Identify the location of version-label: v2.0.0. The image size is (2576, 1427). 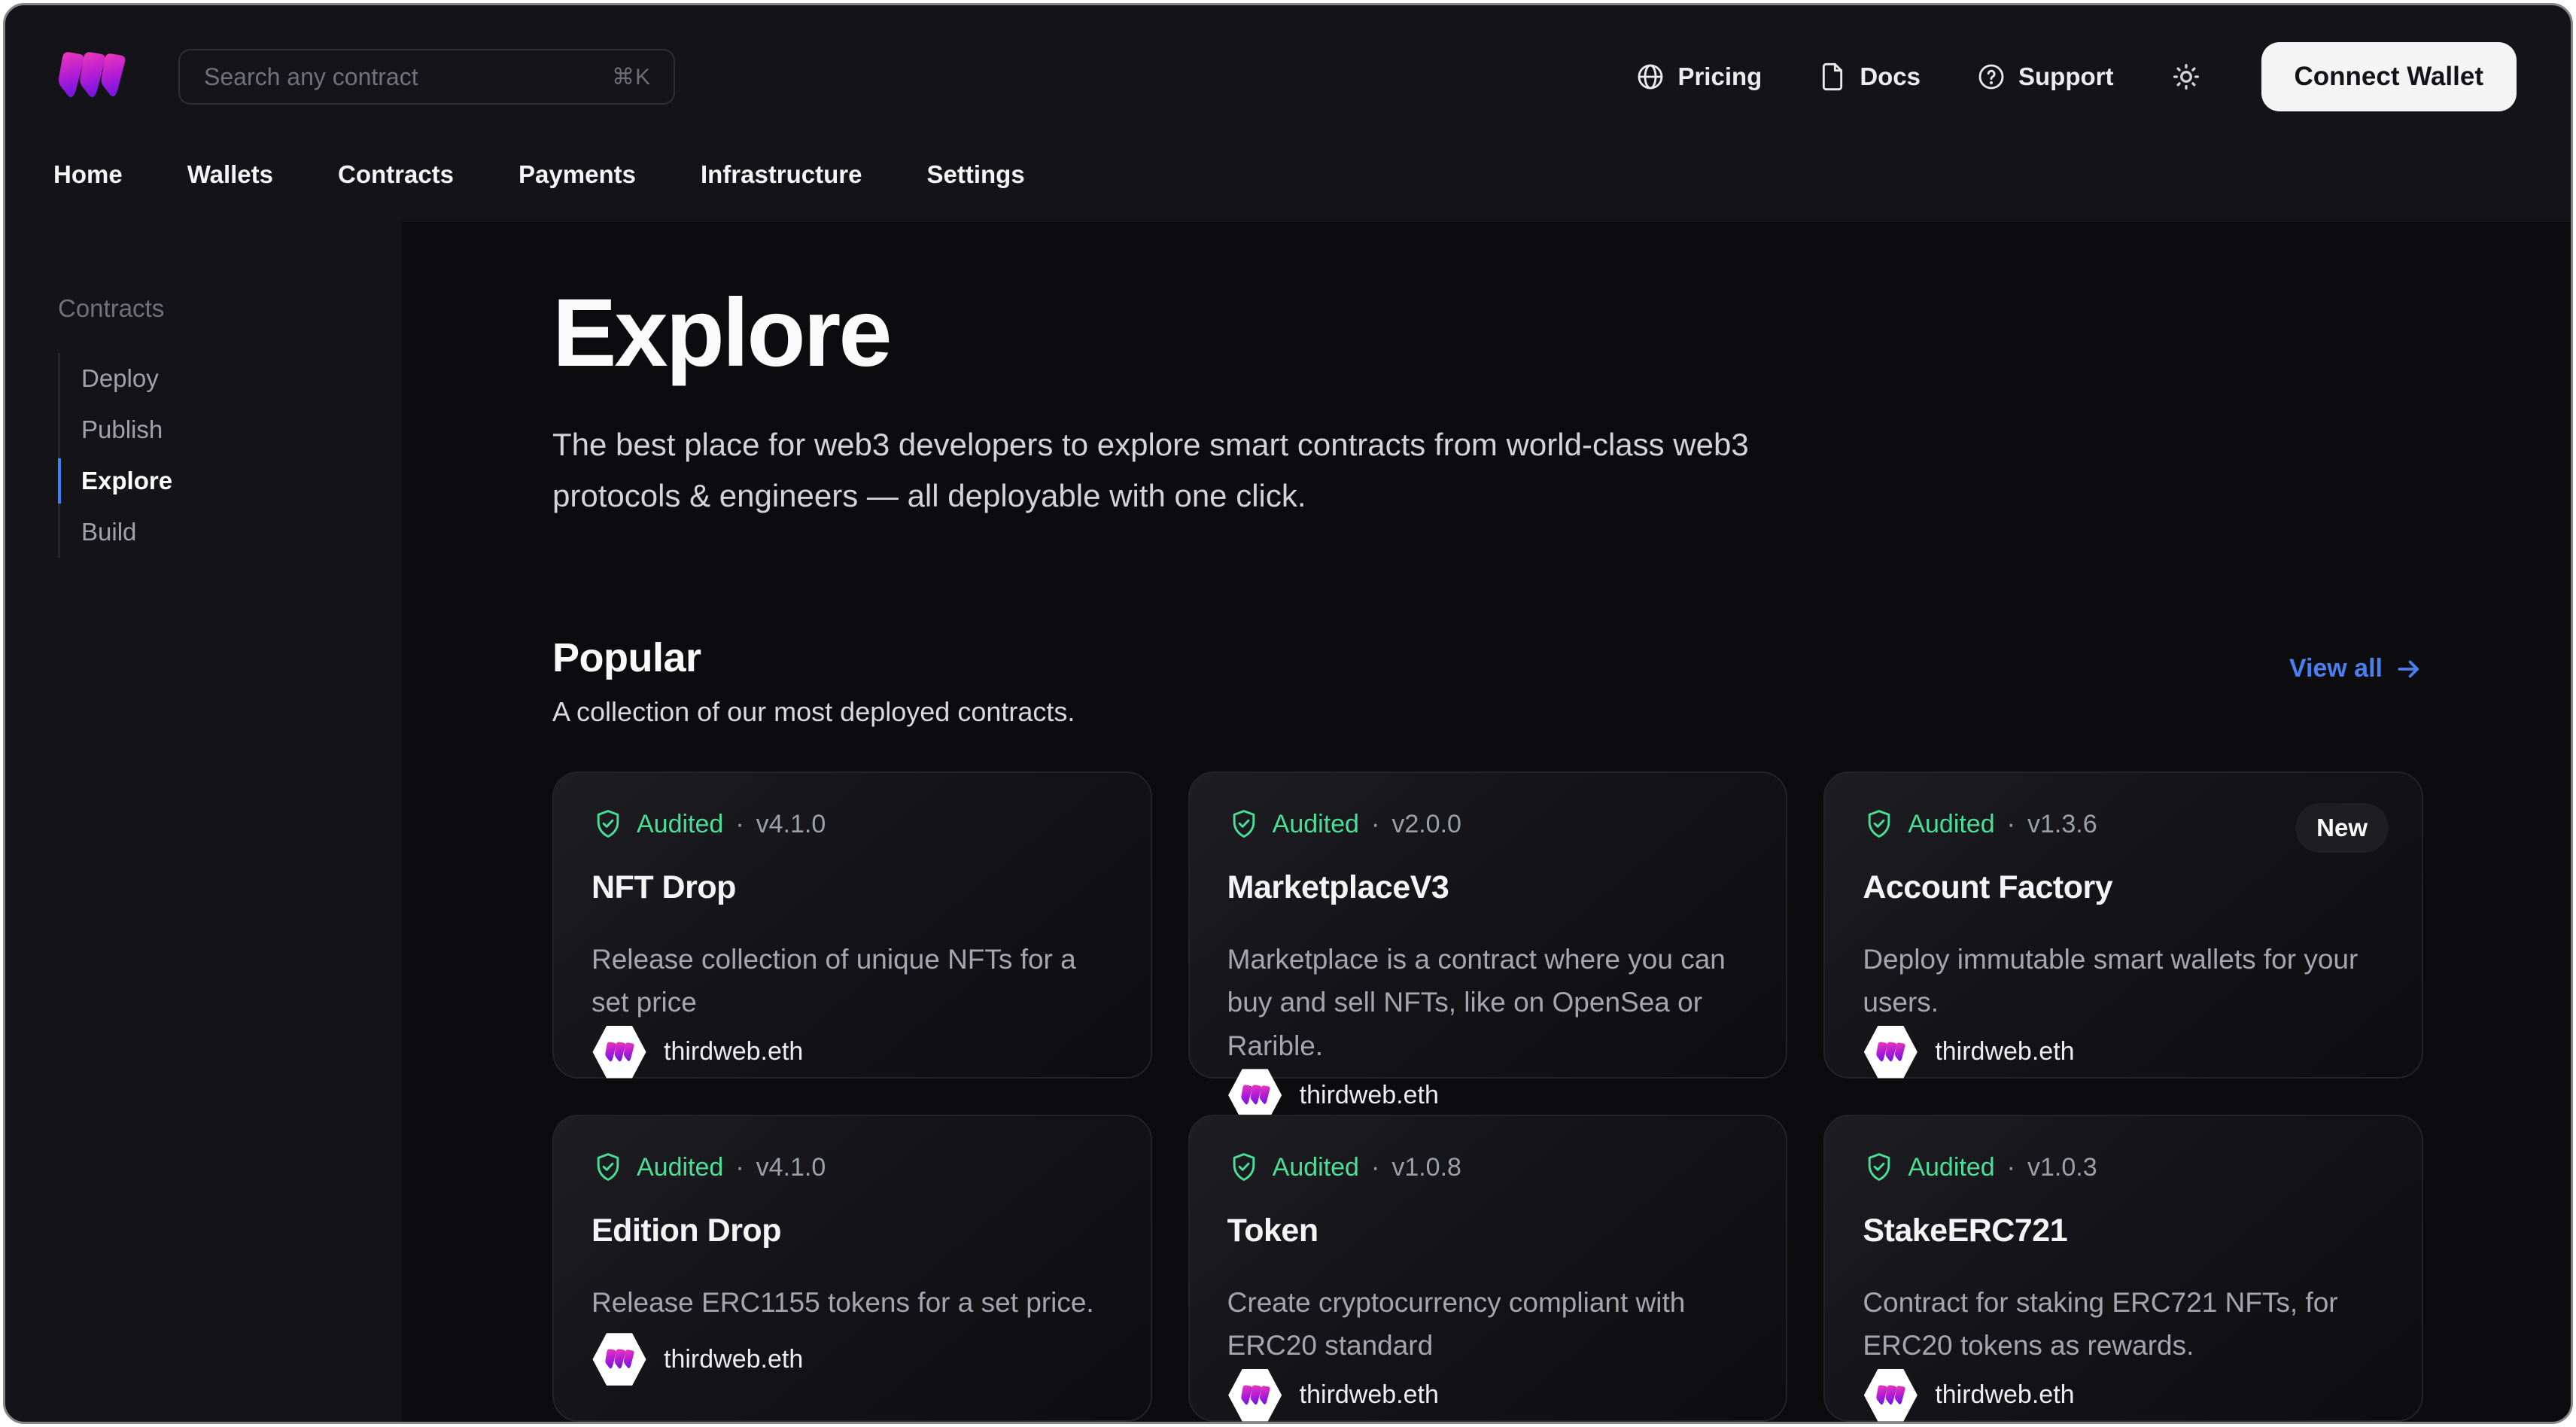
(1426, 824).